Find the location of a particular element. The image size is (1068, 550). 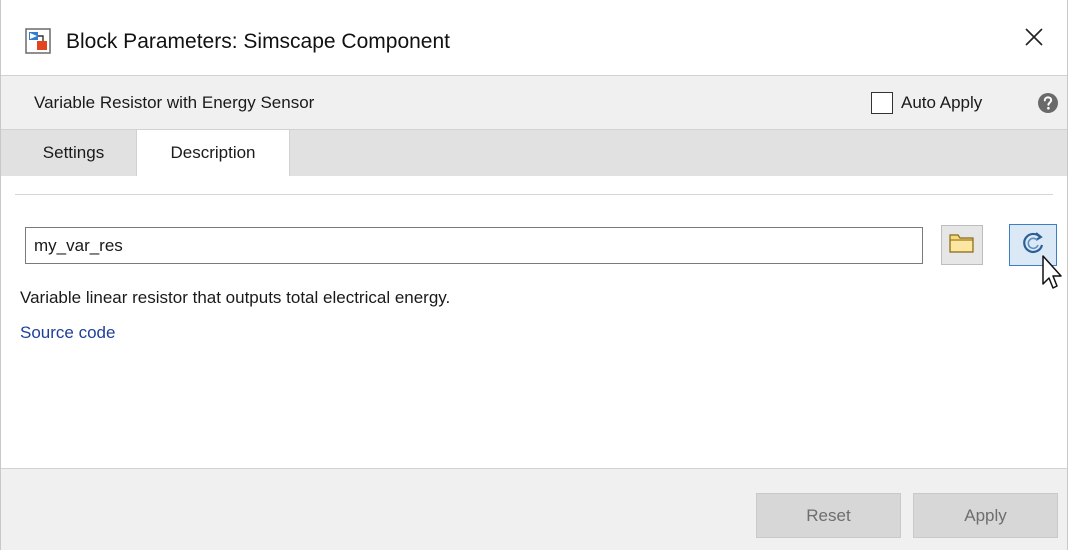

title-bar: Block Parameters: Simscape Component is located at coordinates (534, 37).